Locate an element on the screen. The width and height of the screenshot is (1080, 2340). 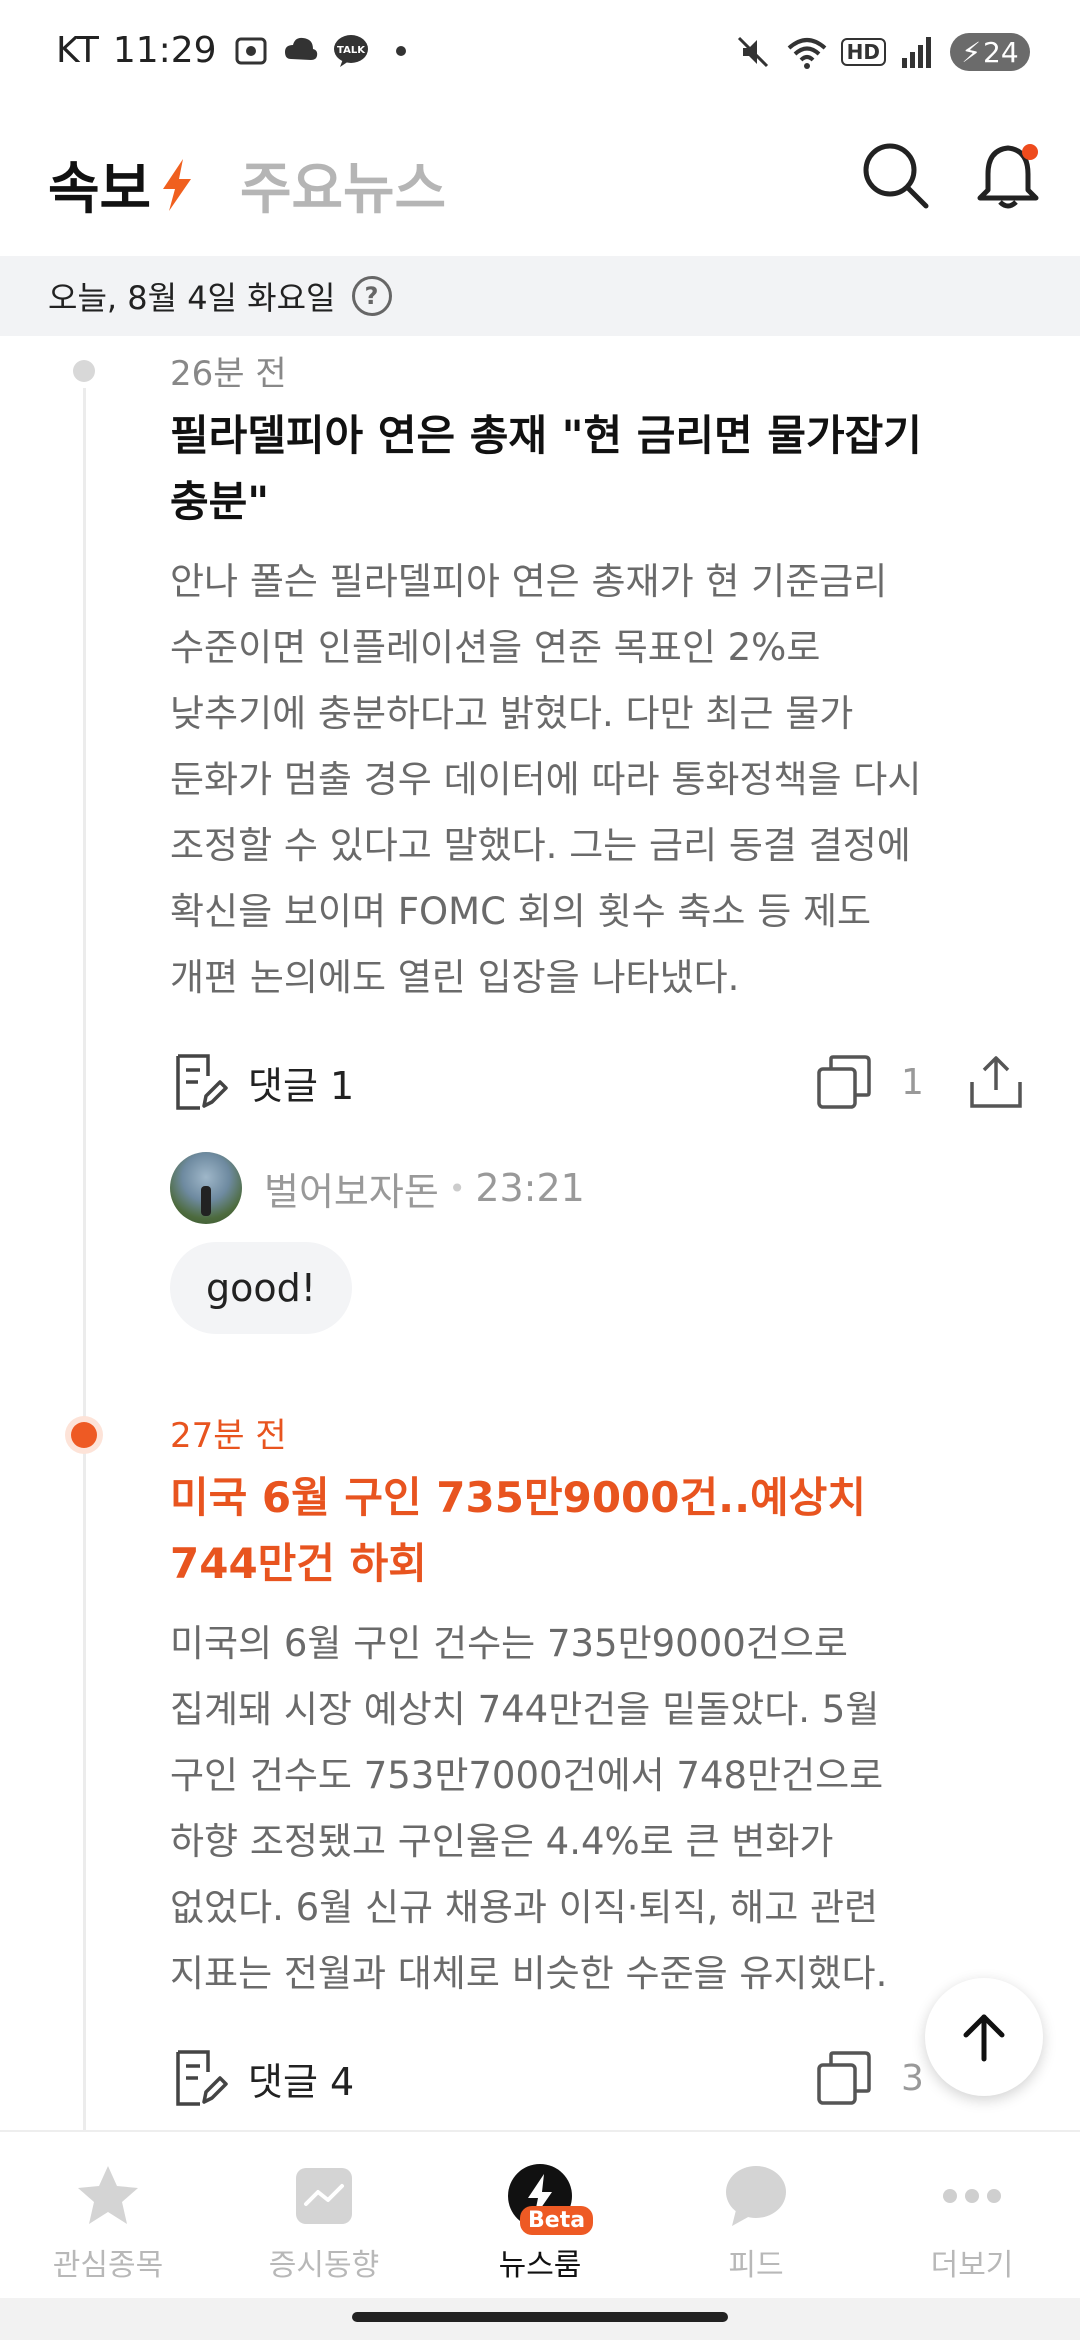
nav-more: 더보기 is located at coordinates (972, 2215).